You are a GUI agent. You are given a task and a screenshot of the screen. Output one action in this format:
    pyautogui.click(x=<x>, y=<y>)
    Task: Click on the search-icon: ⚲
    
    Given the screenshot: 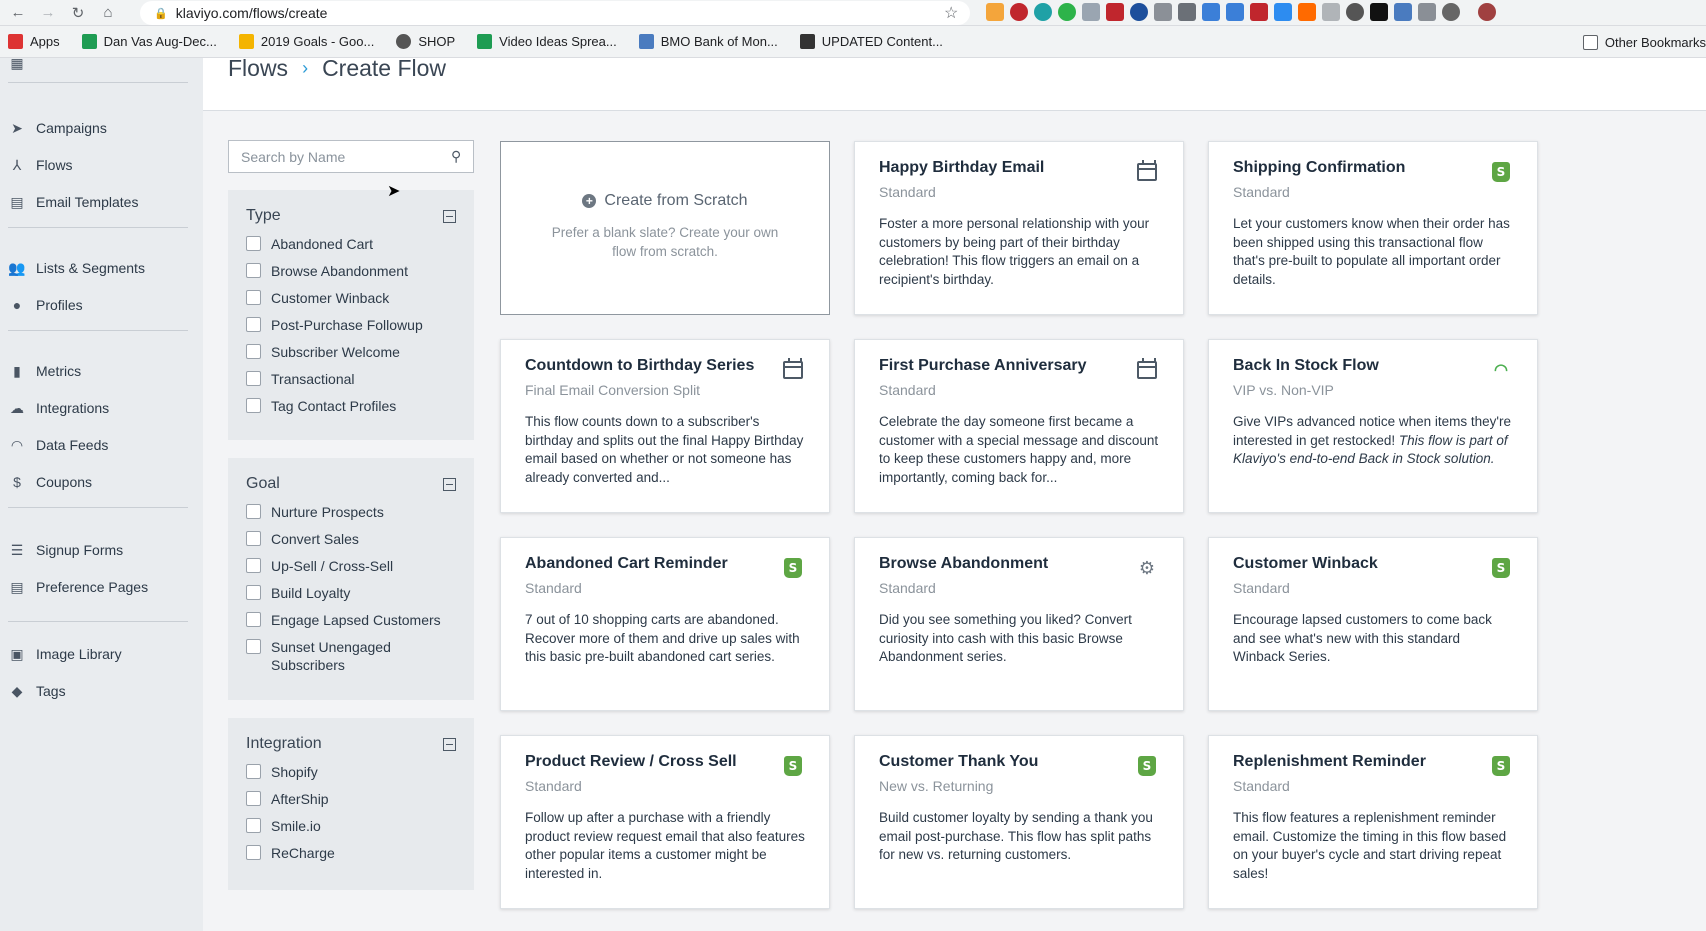 What is the action you would take?
    pyautogui.click(x=456, y=156)
    